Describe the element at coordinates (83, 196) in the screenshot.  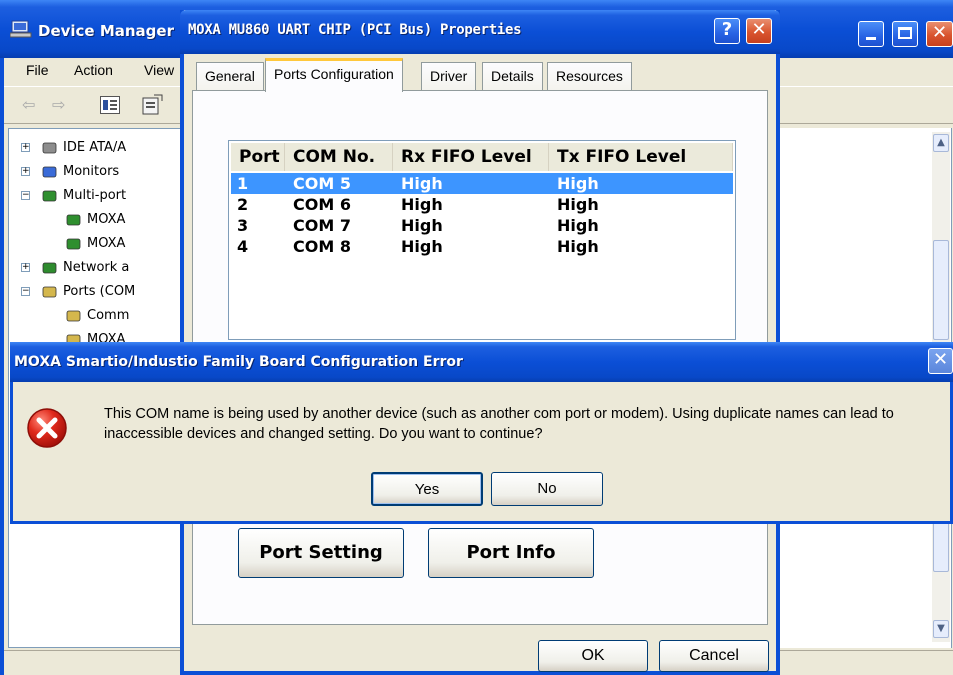
I see `tree-item: Multi-port` at that location.